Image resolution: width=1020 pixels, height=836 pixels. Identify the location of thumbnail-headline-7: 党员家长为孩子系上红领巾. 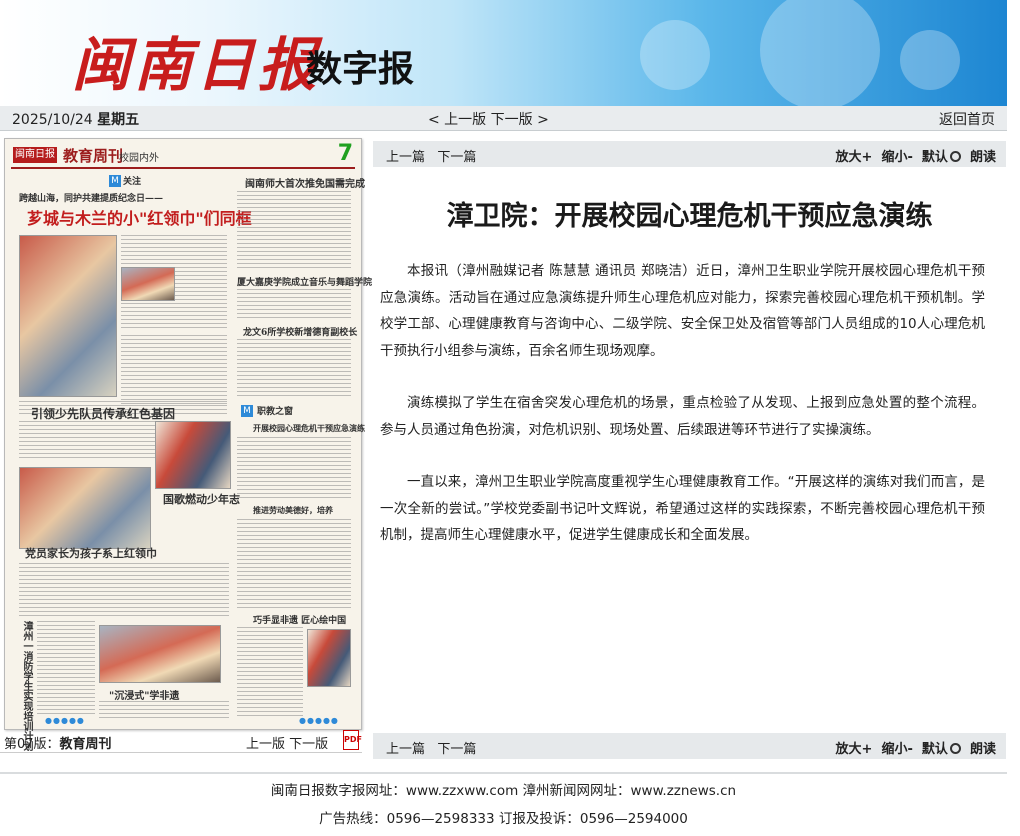
(91, 553).